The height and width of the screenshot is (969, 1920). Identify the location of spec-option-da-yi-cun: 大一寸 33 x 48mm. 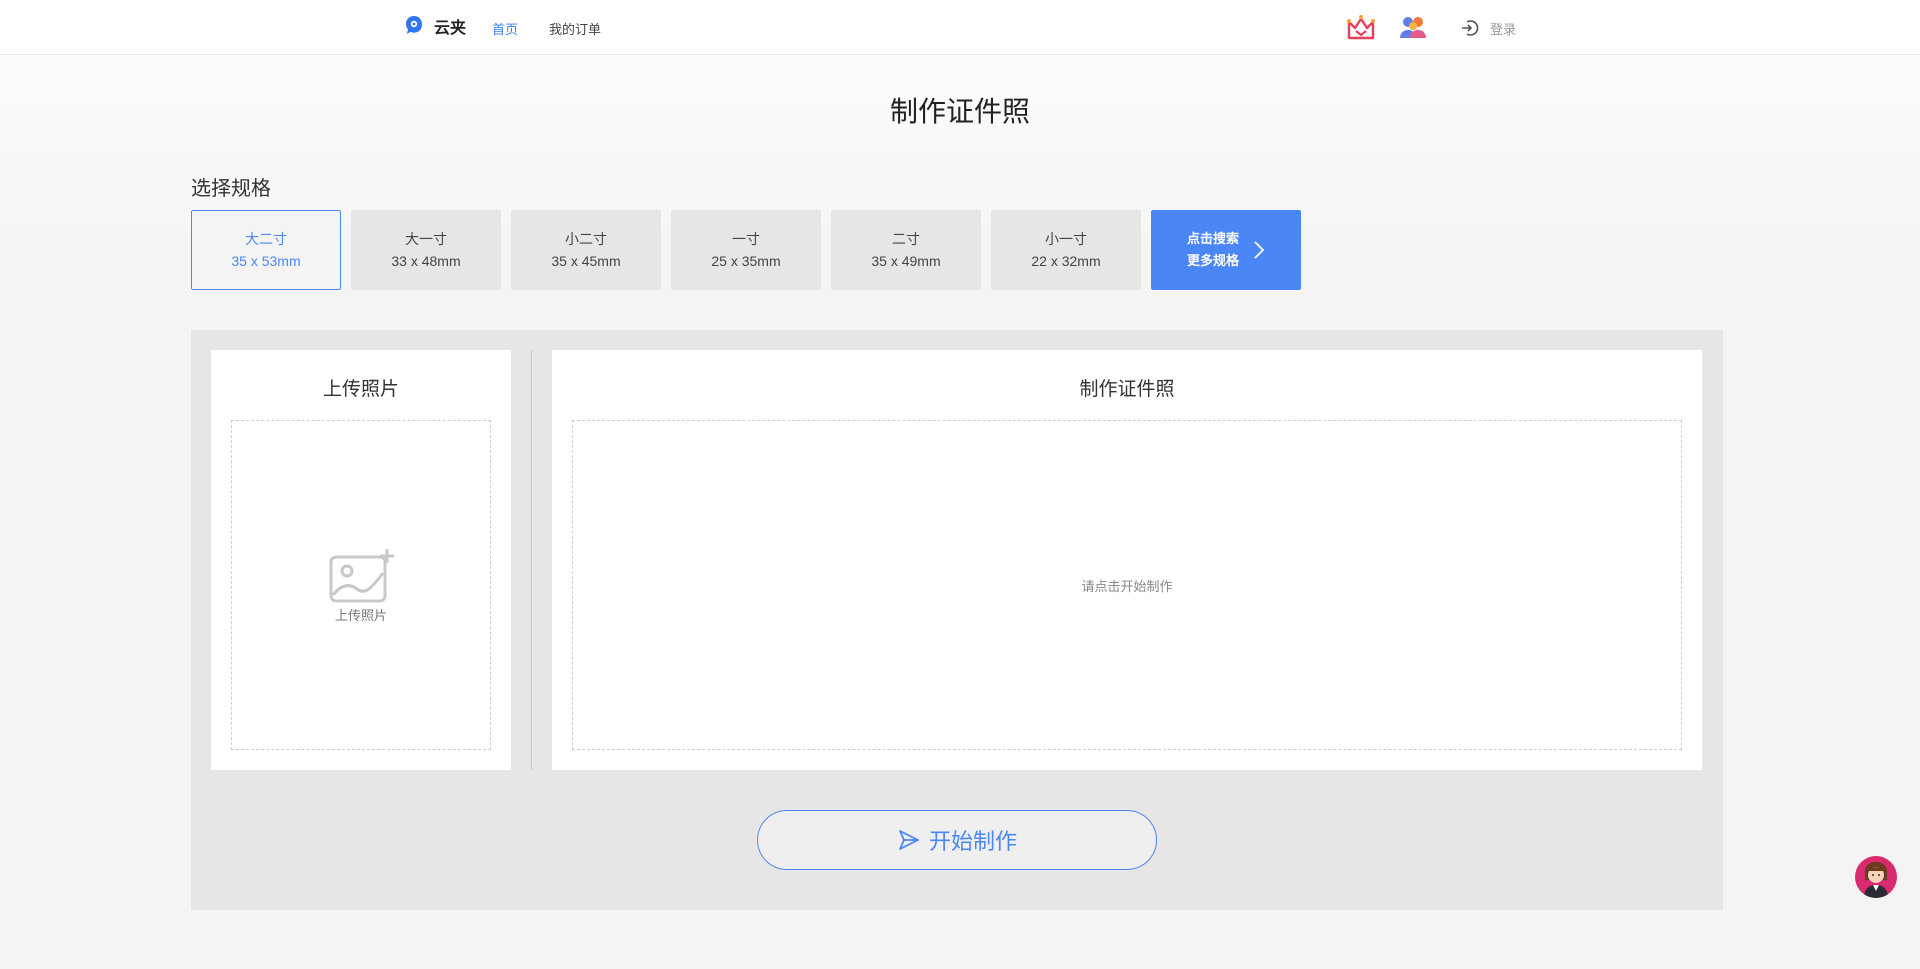
(426, 250).